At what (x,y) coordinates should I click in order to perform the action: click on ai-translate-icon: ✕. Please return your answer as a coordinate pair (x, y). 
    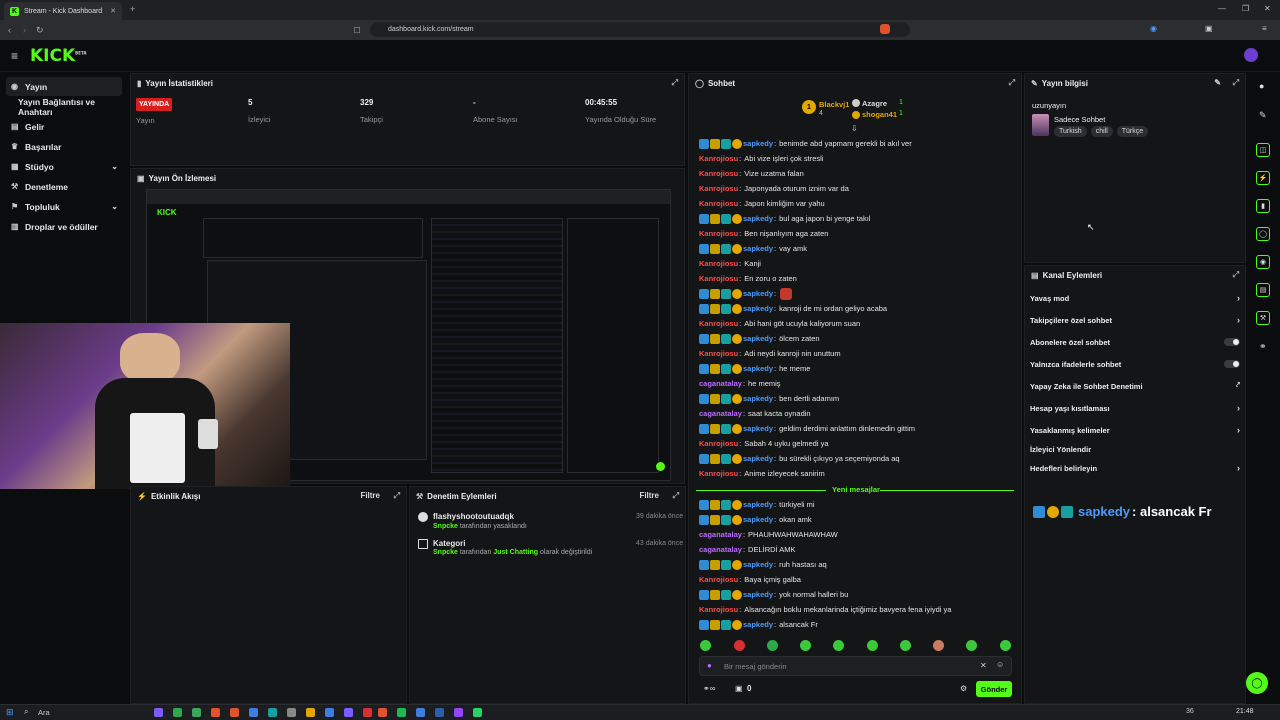
    Looking at the image, I should click on (983, 665).